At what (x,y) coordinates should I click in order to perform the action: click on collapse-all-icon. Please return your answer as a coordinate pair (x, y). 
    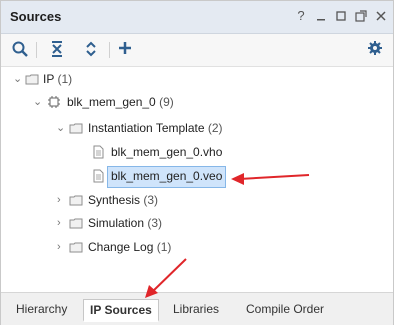
    Looking at the image, I should click on (57, 50).